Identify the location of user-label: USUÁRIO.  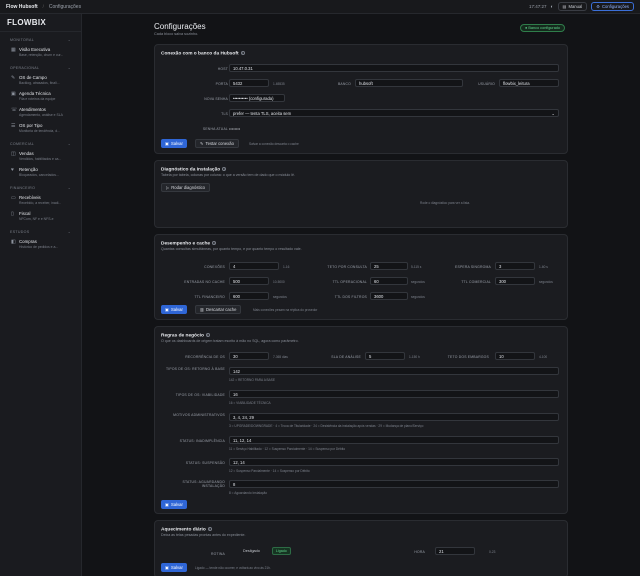
(486, 84).